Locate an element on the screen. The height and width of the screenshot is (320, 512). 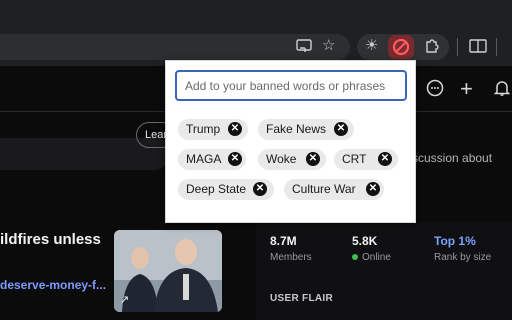
post-thumbnail-image is located at coordinates (168, 271).